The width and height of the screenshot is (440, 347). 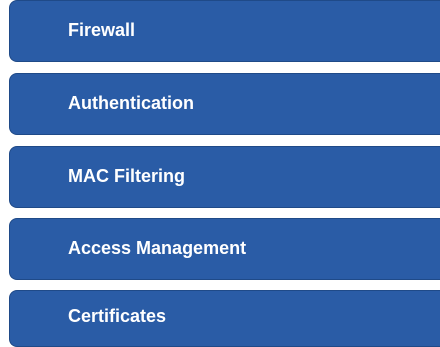 I want to click on menu-item-label: Authentication, so click(x=131, y=103).